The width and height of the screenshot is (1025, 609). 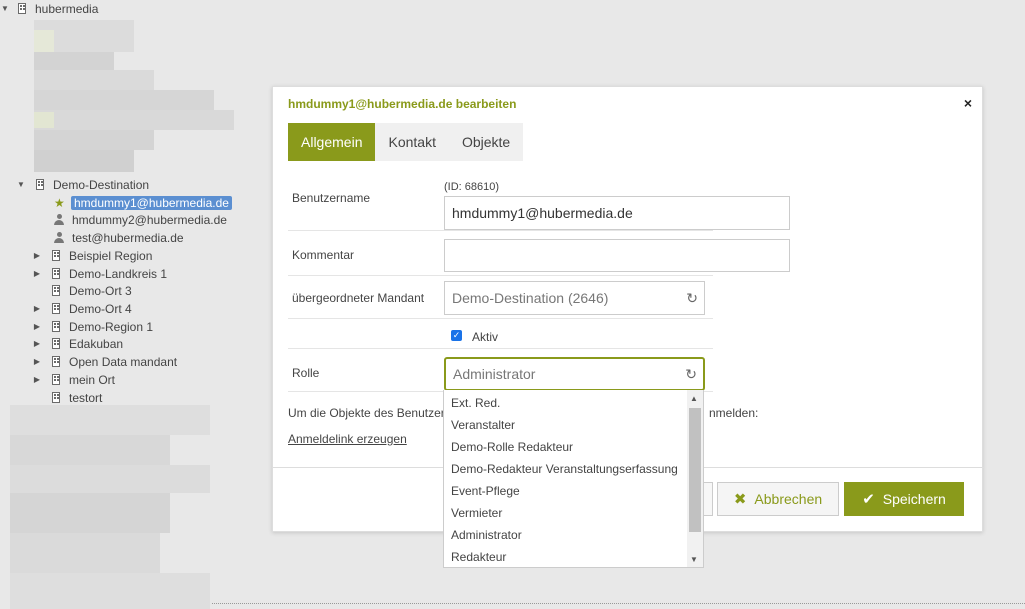 What do you see at coordinates (111, 255) in the screenshot?
I see `tree-node-label: Beispiel Region` at bounding box center [111, 255].